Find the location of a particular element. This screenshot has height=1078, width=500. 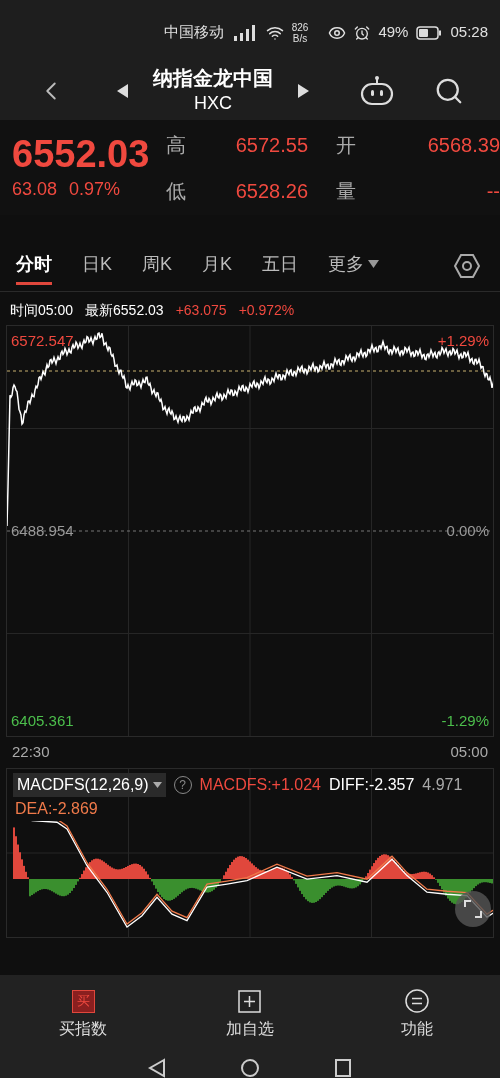

price-change: 63.08 is located at coordinates (35, 189).